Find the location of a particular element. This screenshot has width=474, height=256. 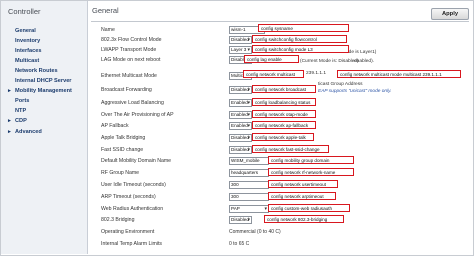

page-title: General is located at coordinates (105, 10).